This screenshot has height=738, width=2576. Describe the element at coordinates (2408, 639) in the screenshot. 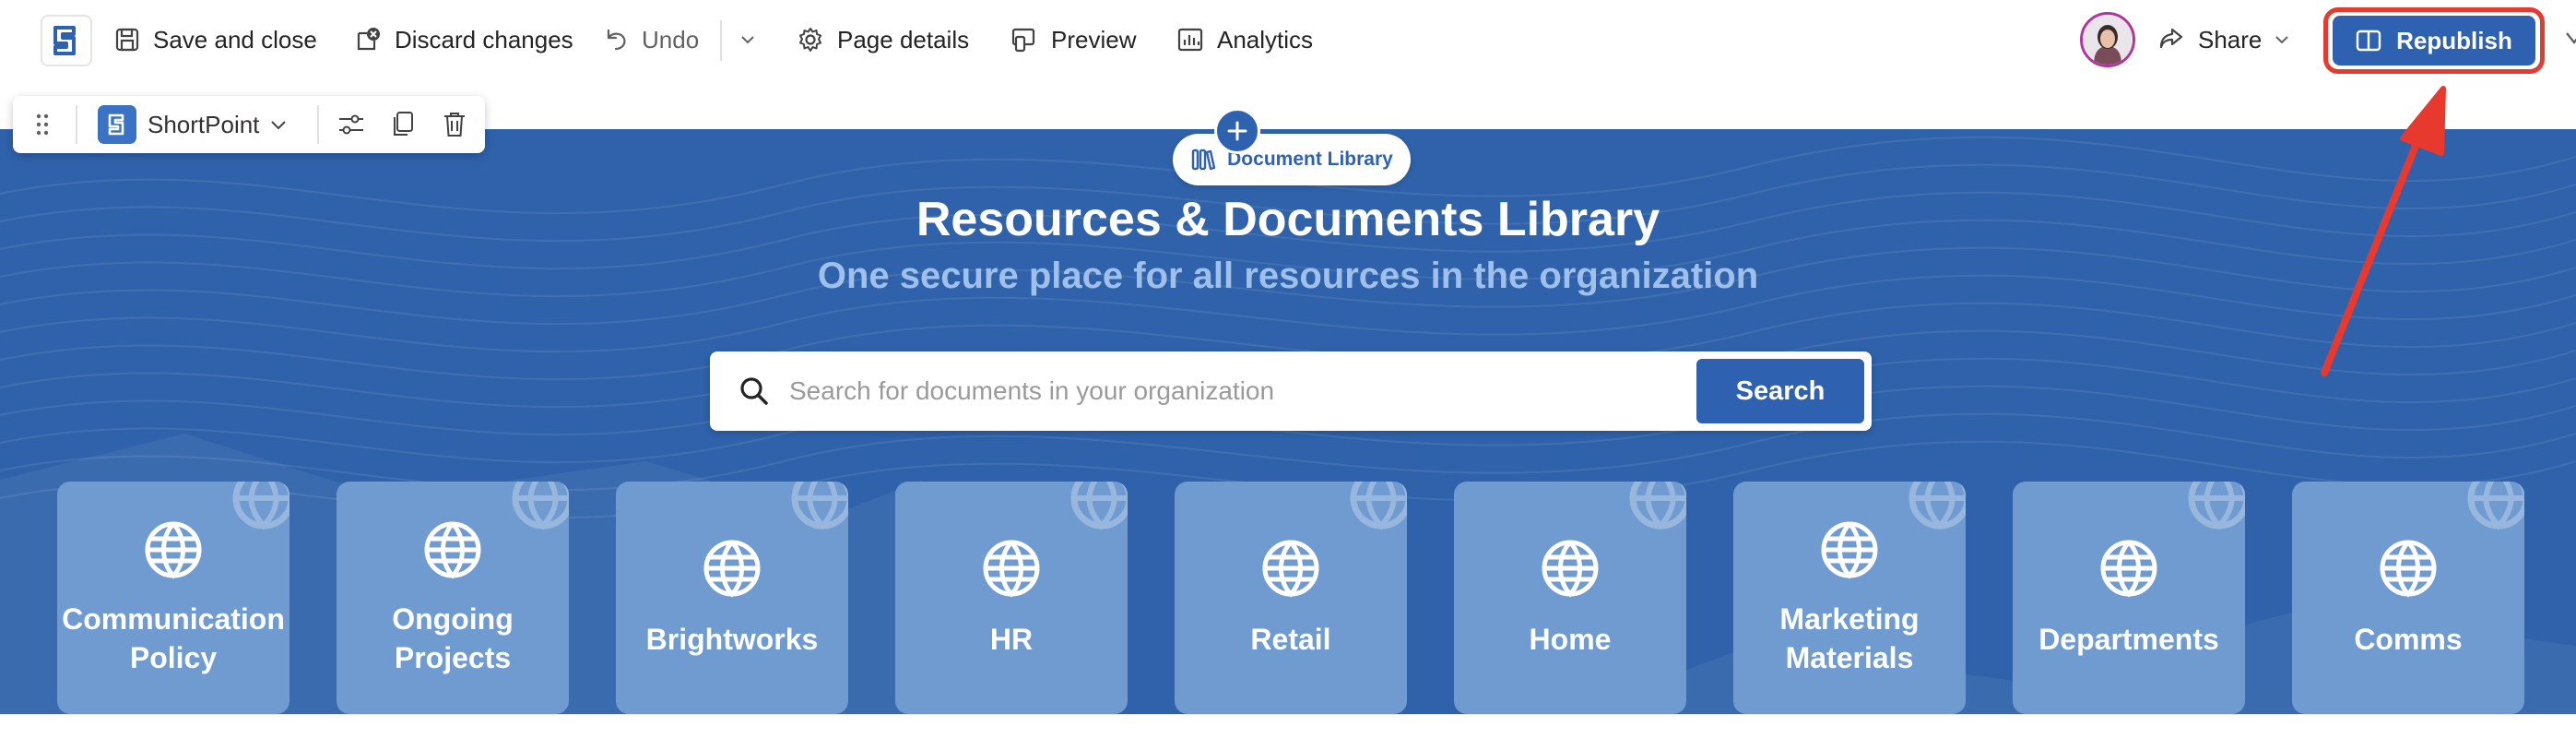

I see `tile-label: Comms` at that location.